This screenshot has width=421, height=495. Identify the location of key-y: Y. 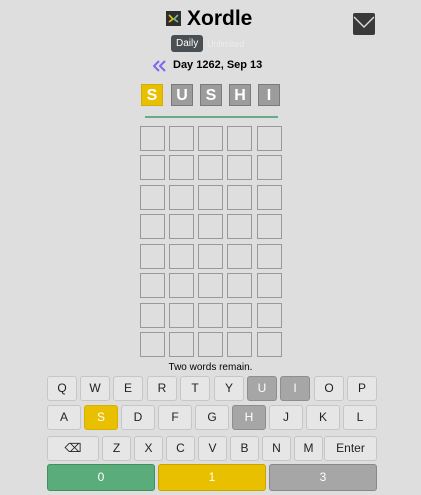
(229, 388).